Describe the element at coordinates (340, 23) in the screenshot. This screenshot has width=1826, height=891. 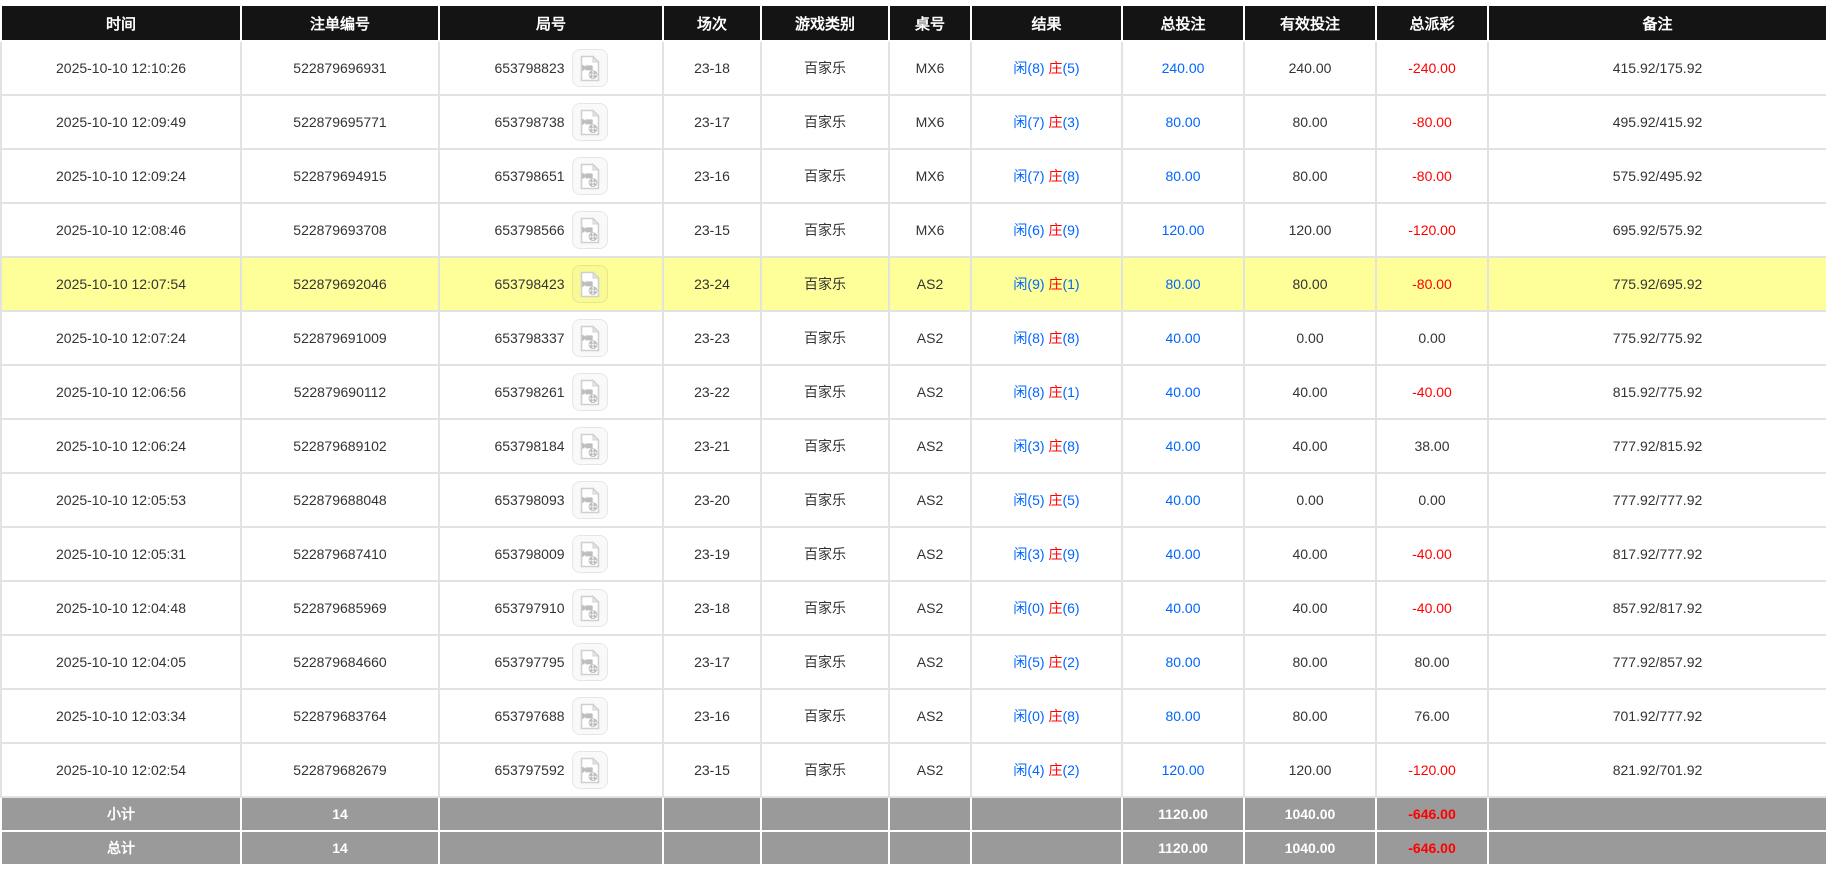
I see `column-header-order_no: 注单编号` at that location.